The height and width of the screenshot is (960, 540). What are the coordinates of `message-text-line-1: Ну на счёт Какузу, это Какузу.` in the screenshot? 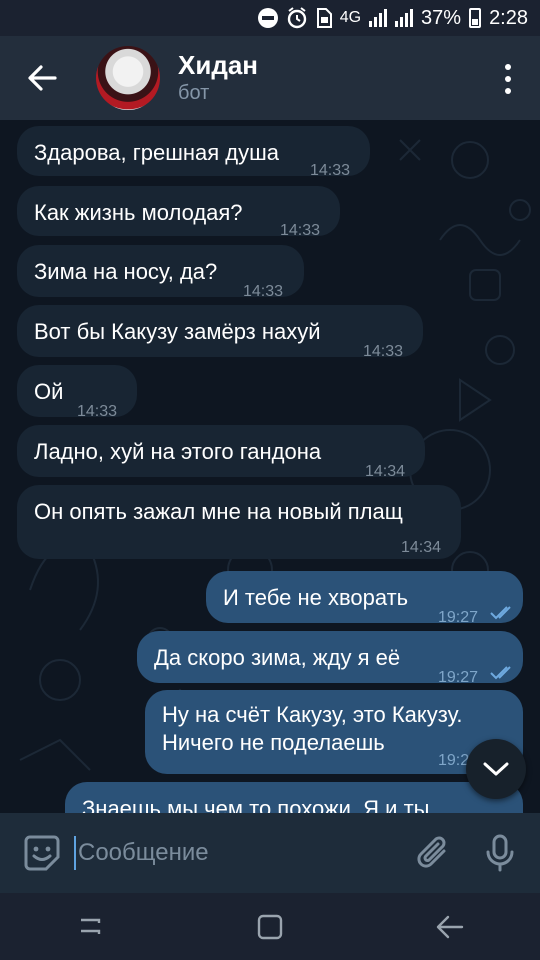 It's located at (312, 714).